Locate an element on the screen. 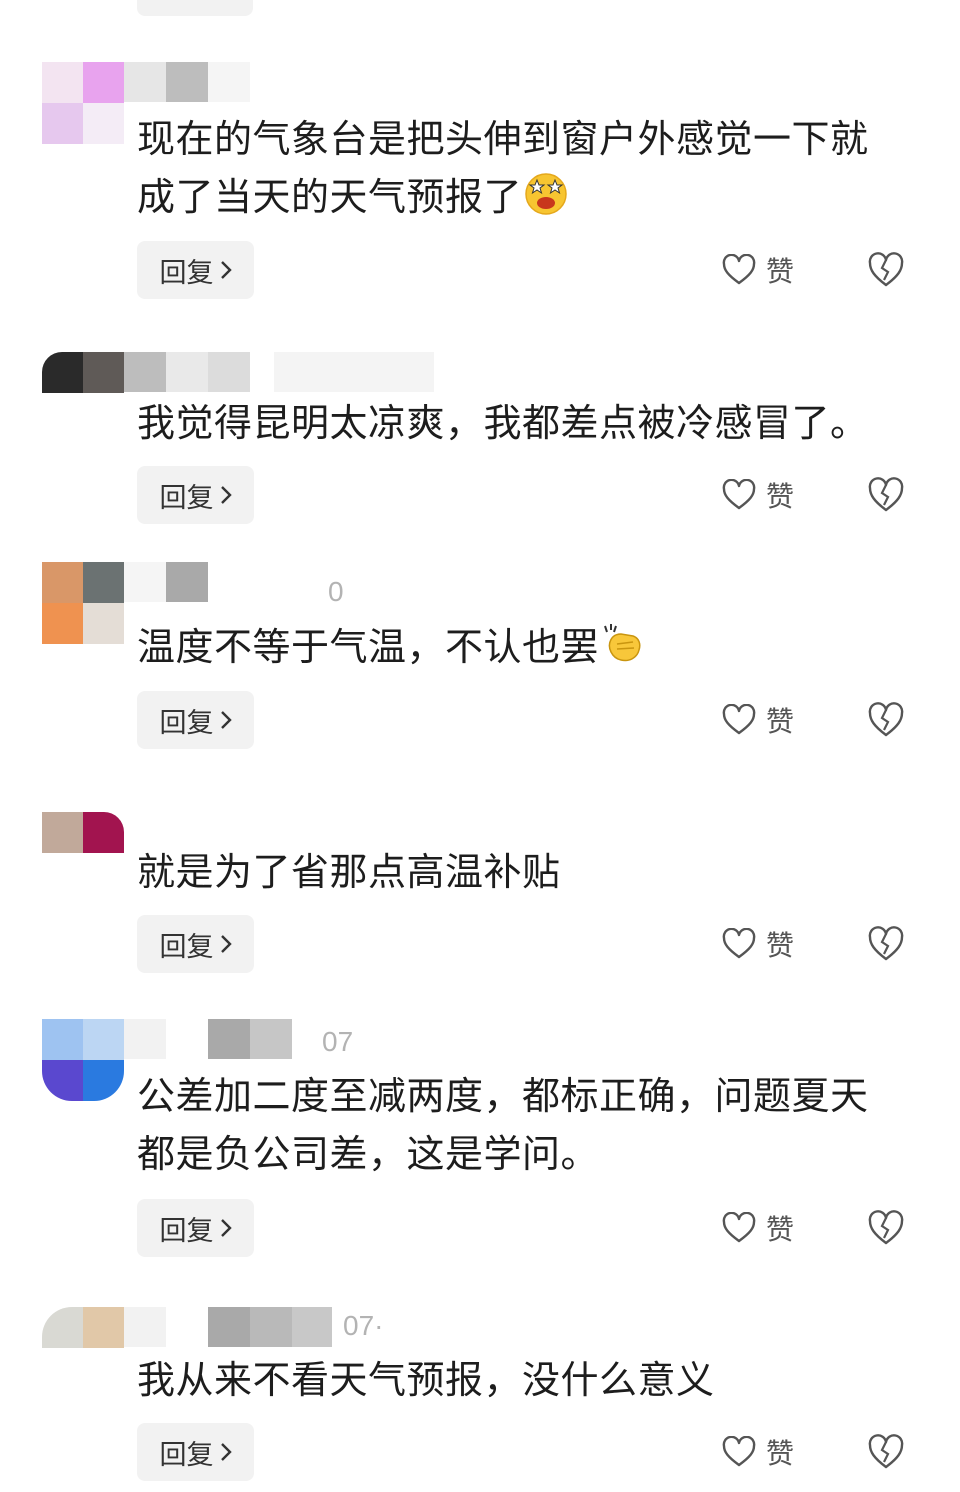 This screenshot has height=1492, width=960. comment-text-line: 我从来不看天气预报，没什么意义 is located at coordinates (426, 1380).